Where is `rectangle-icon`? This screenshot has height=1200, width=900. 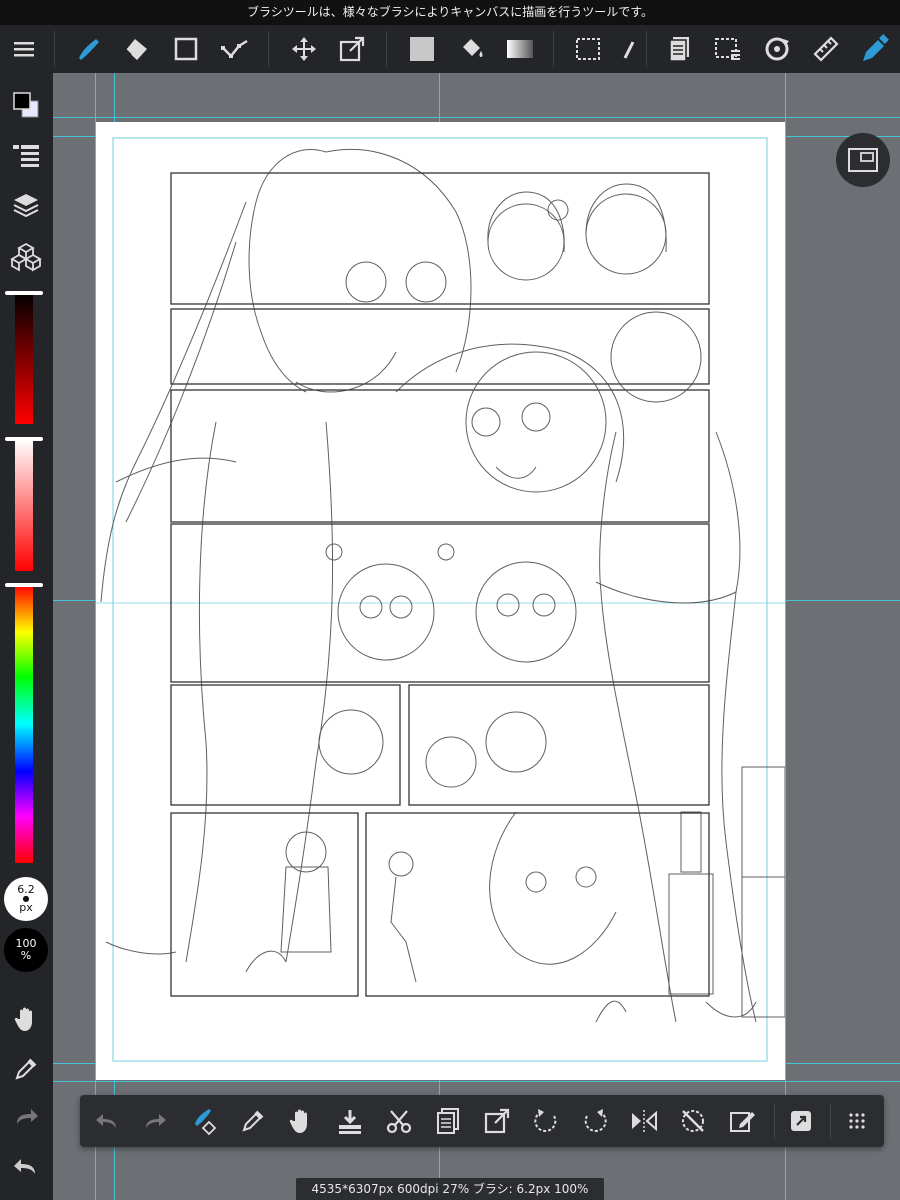
rectangle-icon is located at coordinates (186, 49).